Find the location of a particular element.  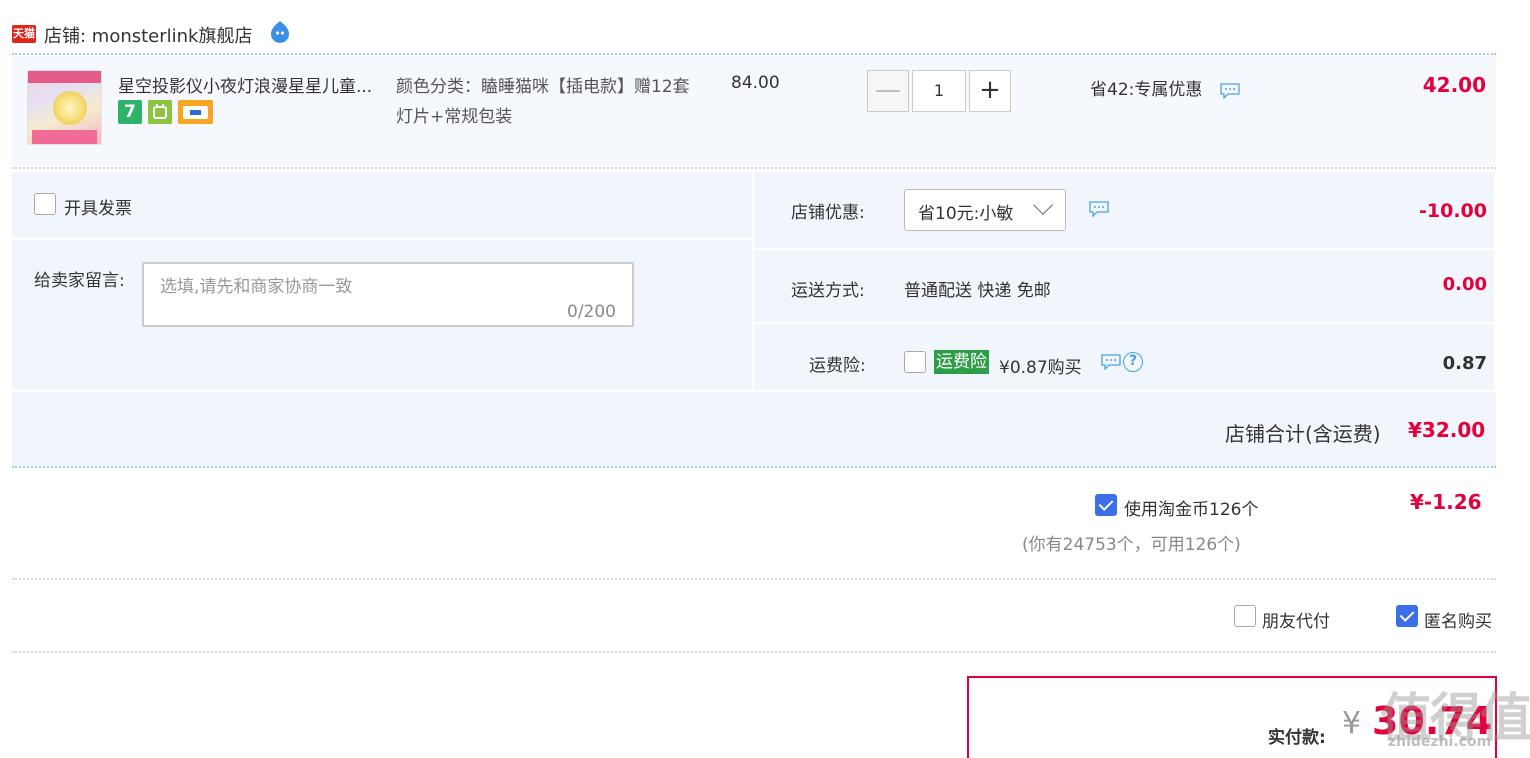

insurance-price: ¥0.87购买 is located at coordinates (1040, 368).